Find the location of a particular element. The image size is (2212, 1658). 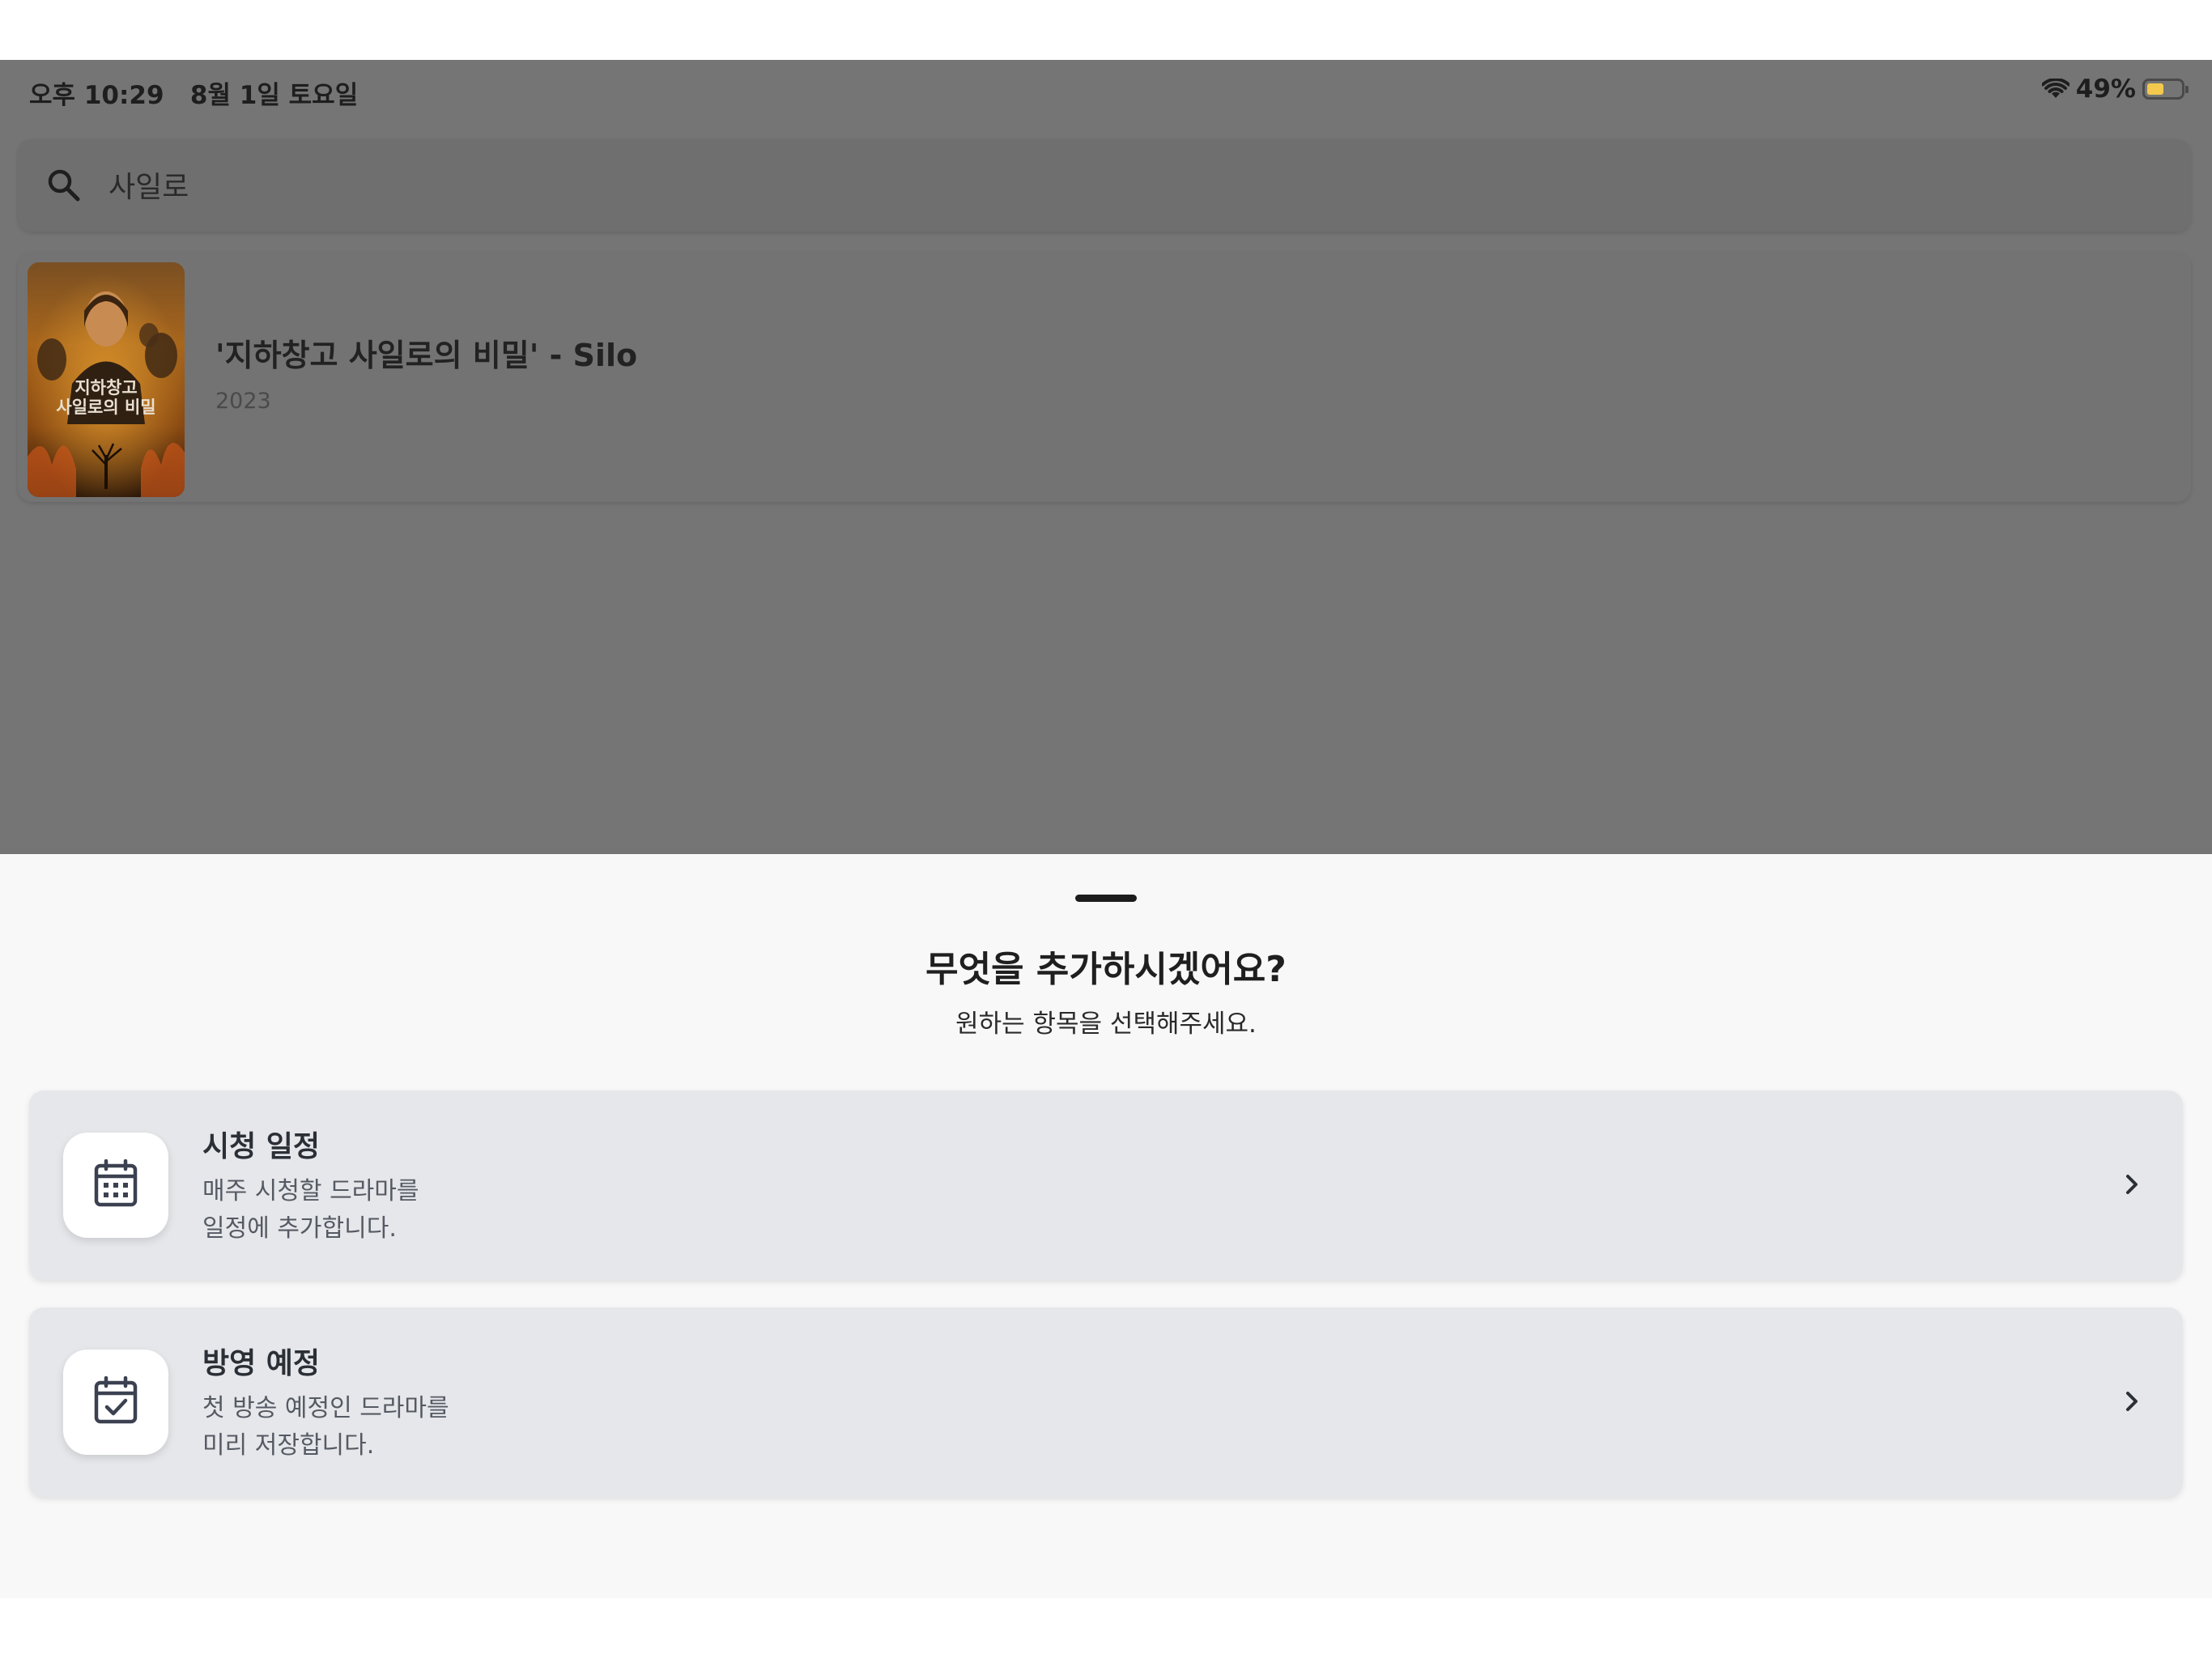

option-title: 시청 일정 is located at coordinates (261, 1146).